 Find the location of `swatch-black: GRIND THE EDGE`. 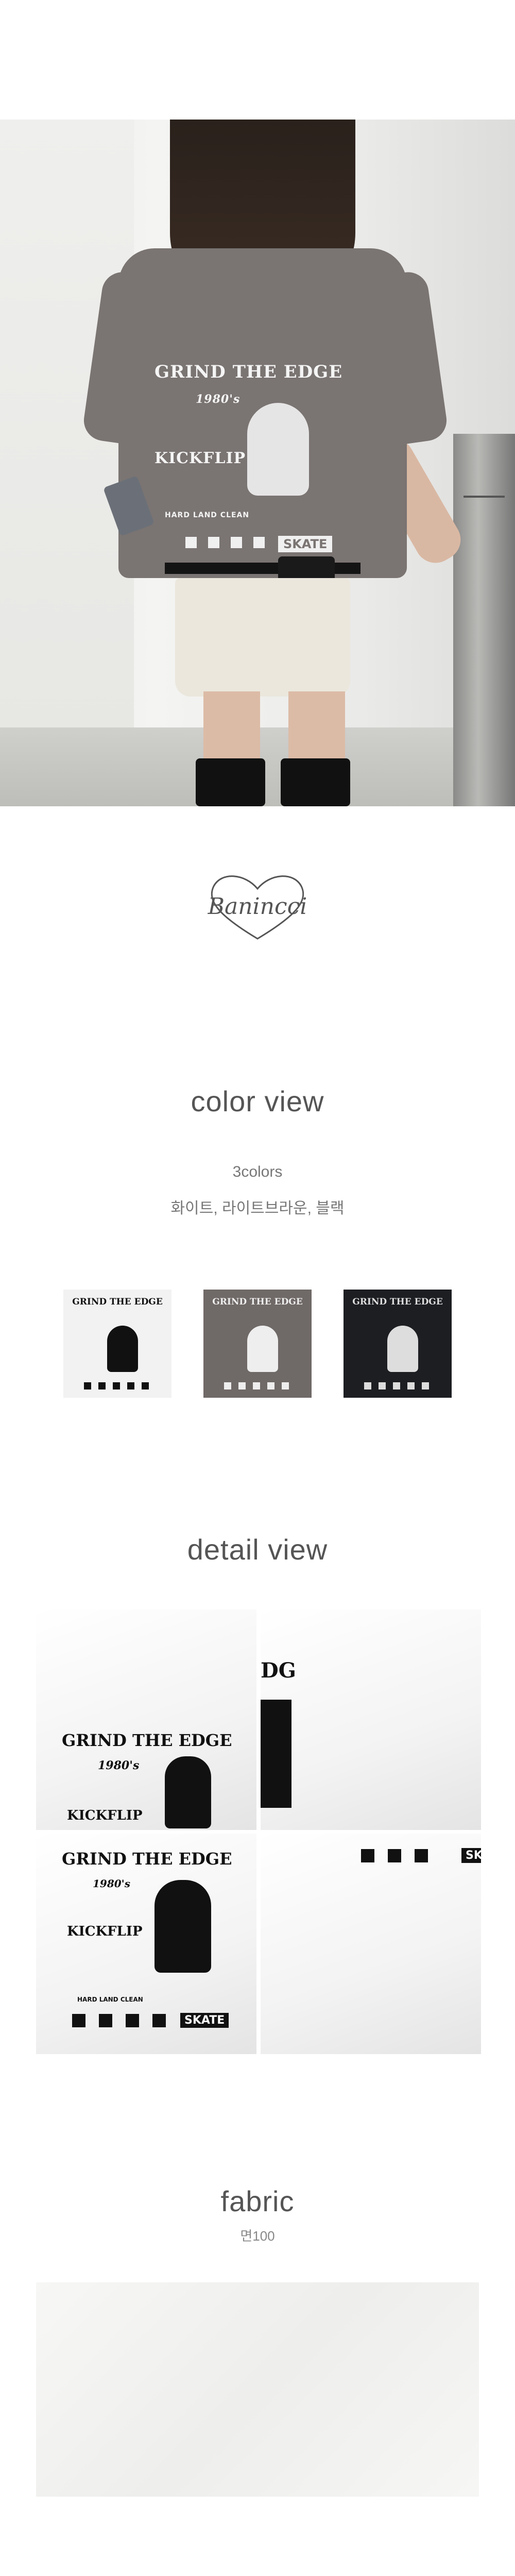

swatch-black: GRIND THE EDGE is located at coordinates (398, 1344).